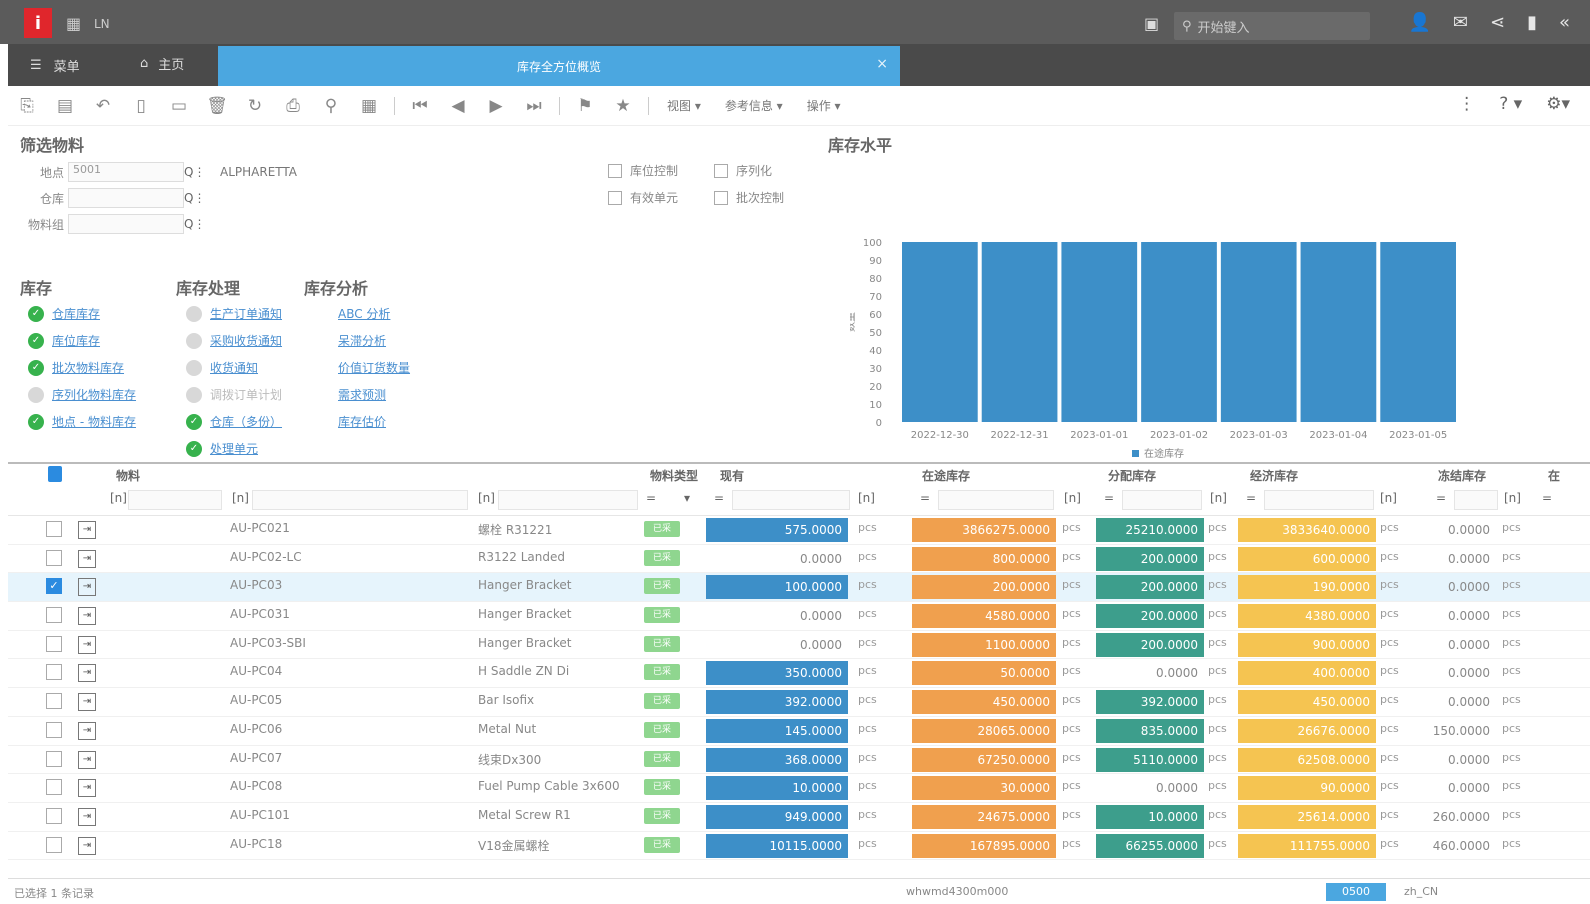  I want to click on company-badge: 0500, so click(1356, 892).